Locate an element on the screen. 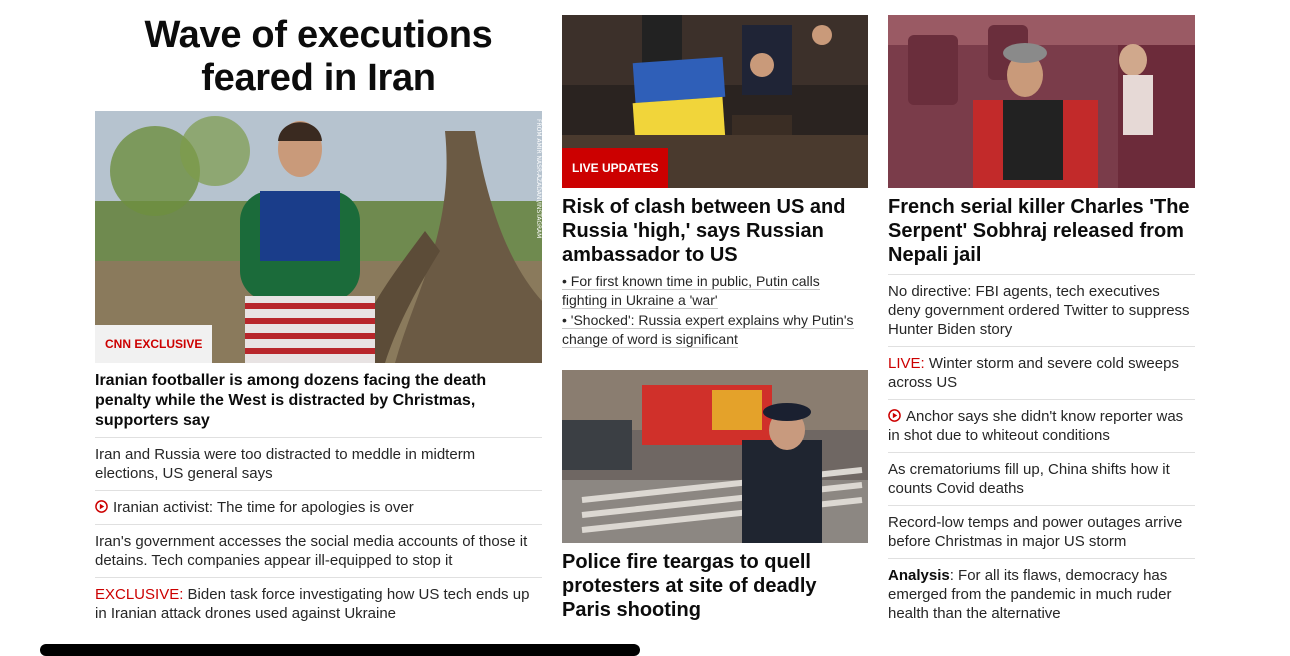  analysis-label: Analysis is located at coordinates (919, 575).